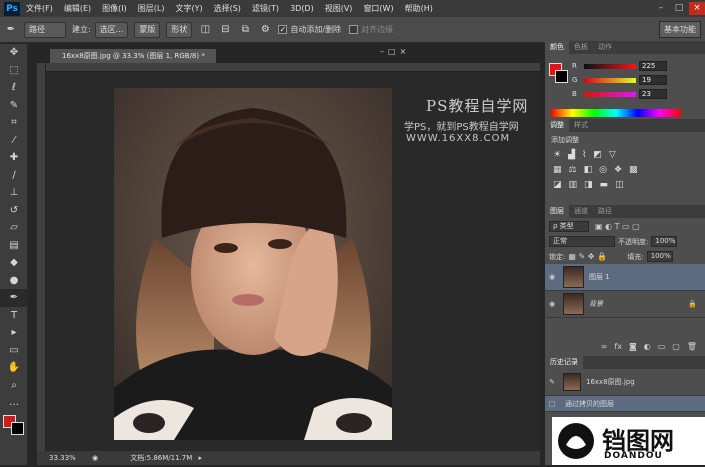 This screenshot has height=467, width=705. I want to click on lasso-tool-icon: ℓ, so click(14, 88).